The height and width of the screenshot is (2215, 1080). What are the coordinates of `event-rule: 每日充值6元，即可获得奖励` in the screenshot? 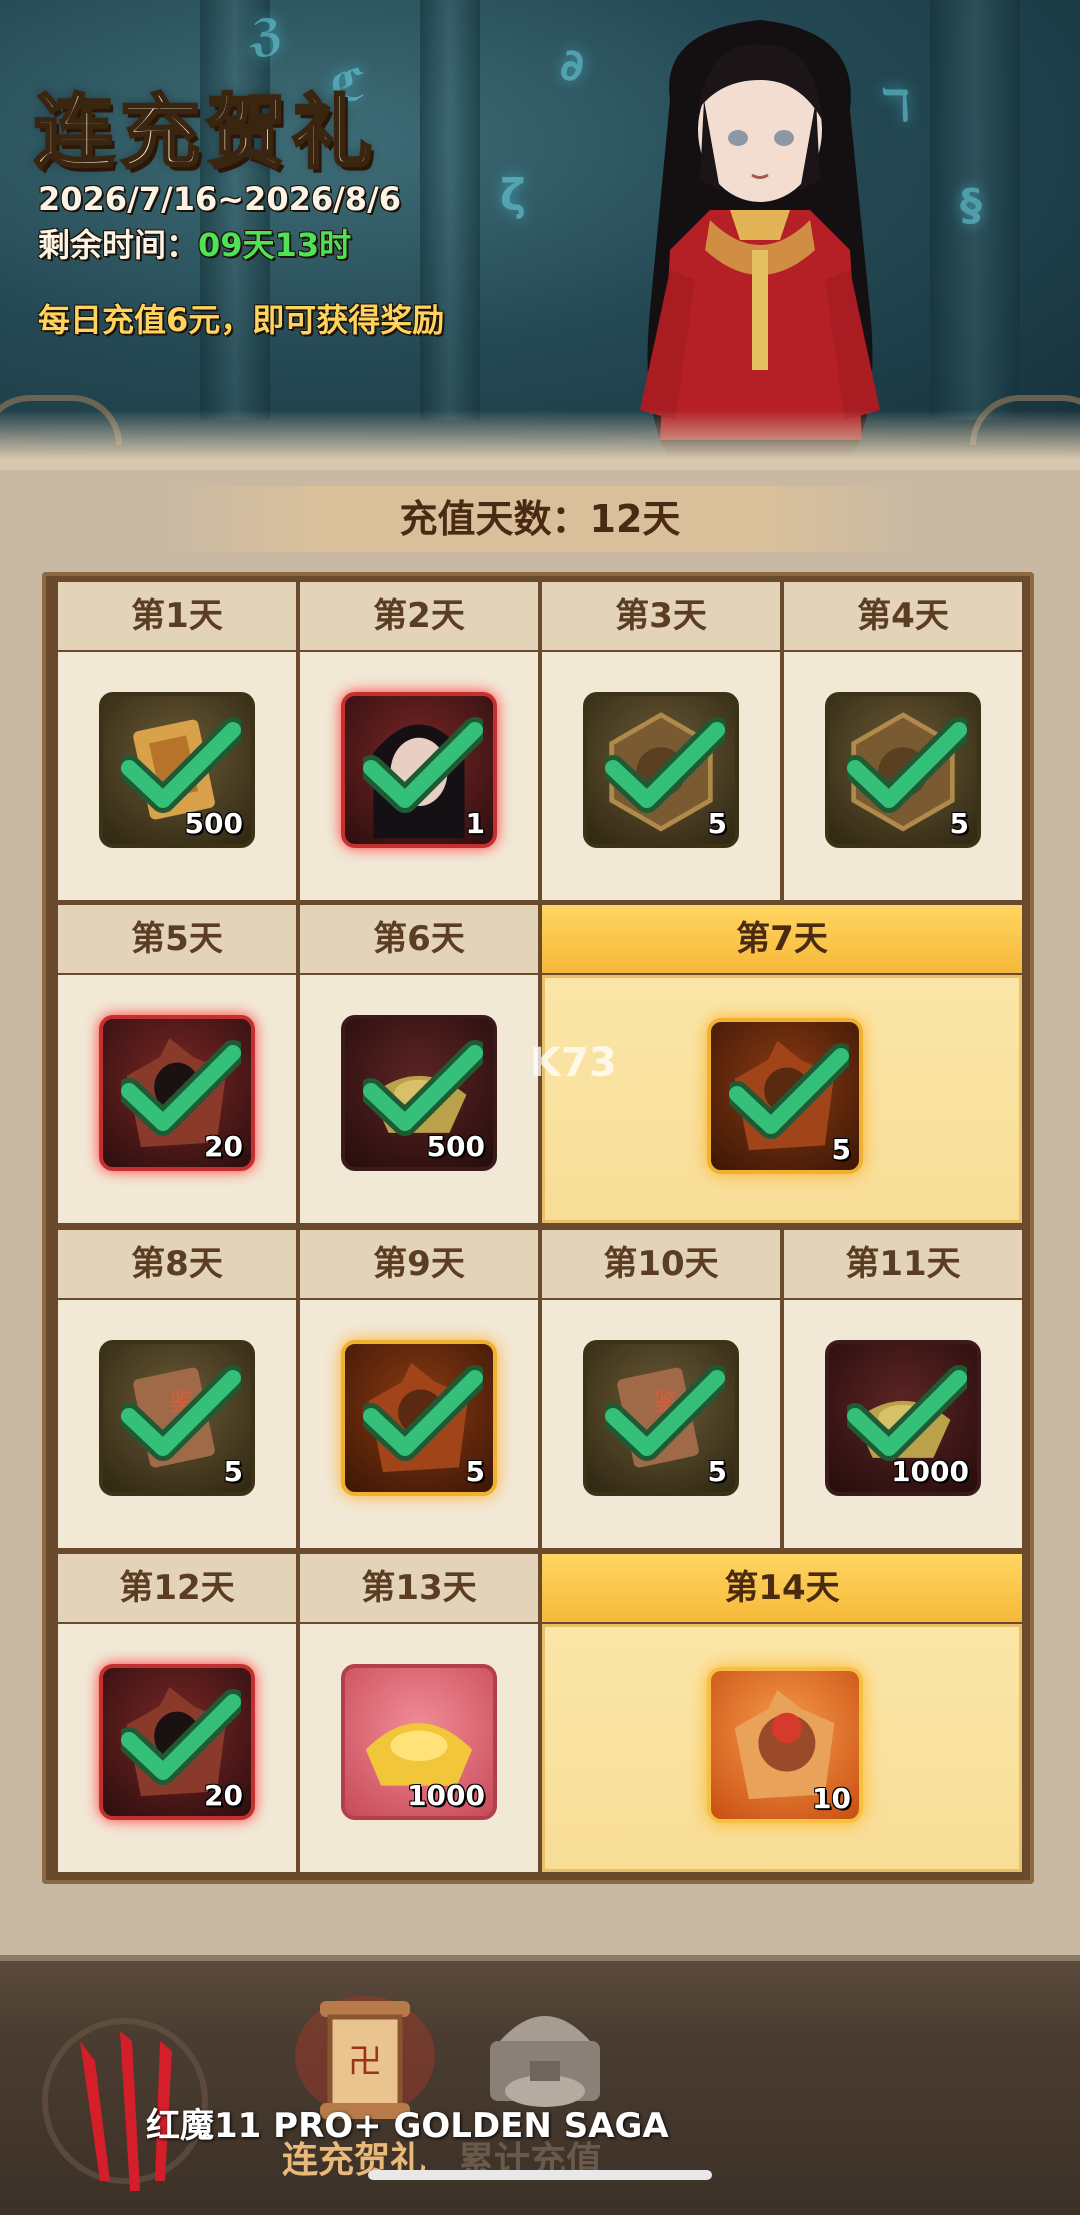 It's located at (241, 320).